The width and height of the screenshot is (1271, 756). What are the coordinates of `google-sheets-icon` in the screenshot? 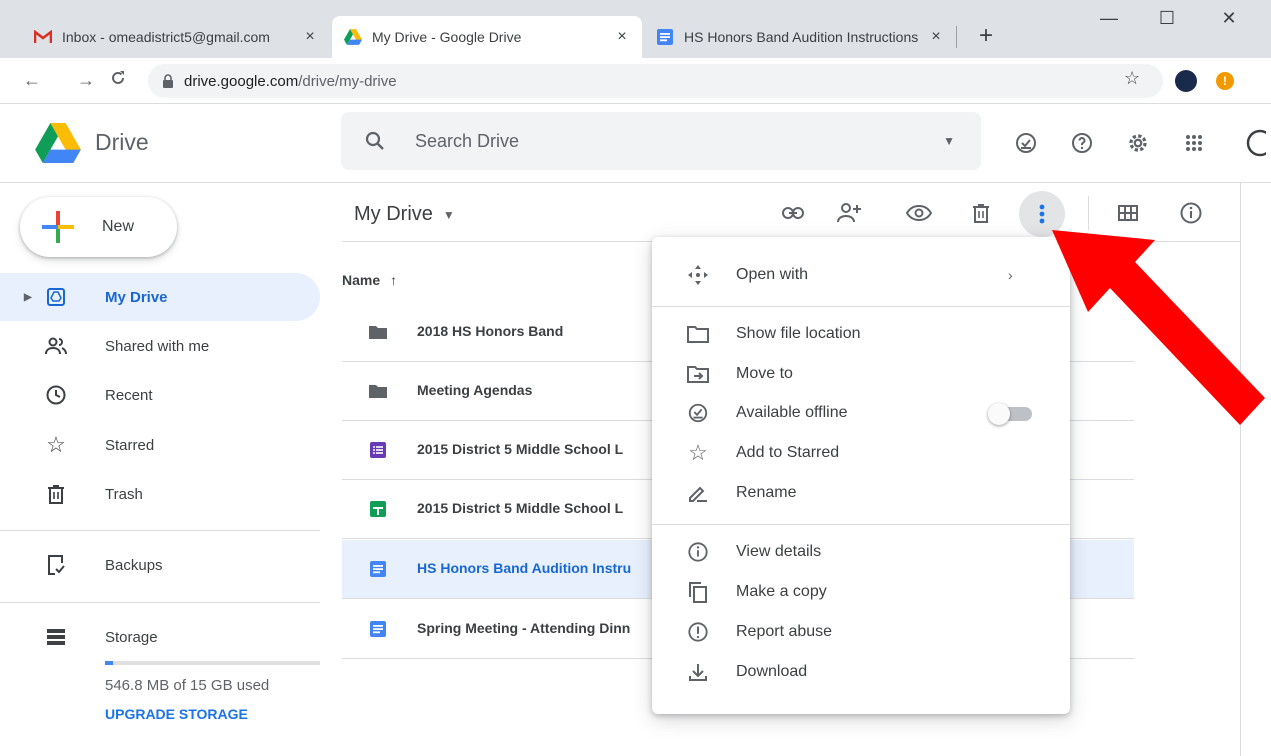 It's located at (378, 509).